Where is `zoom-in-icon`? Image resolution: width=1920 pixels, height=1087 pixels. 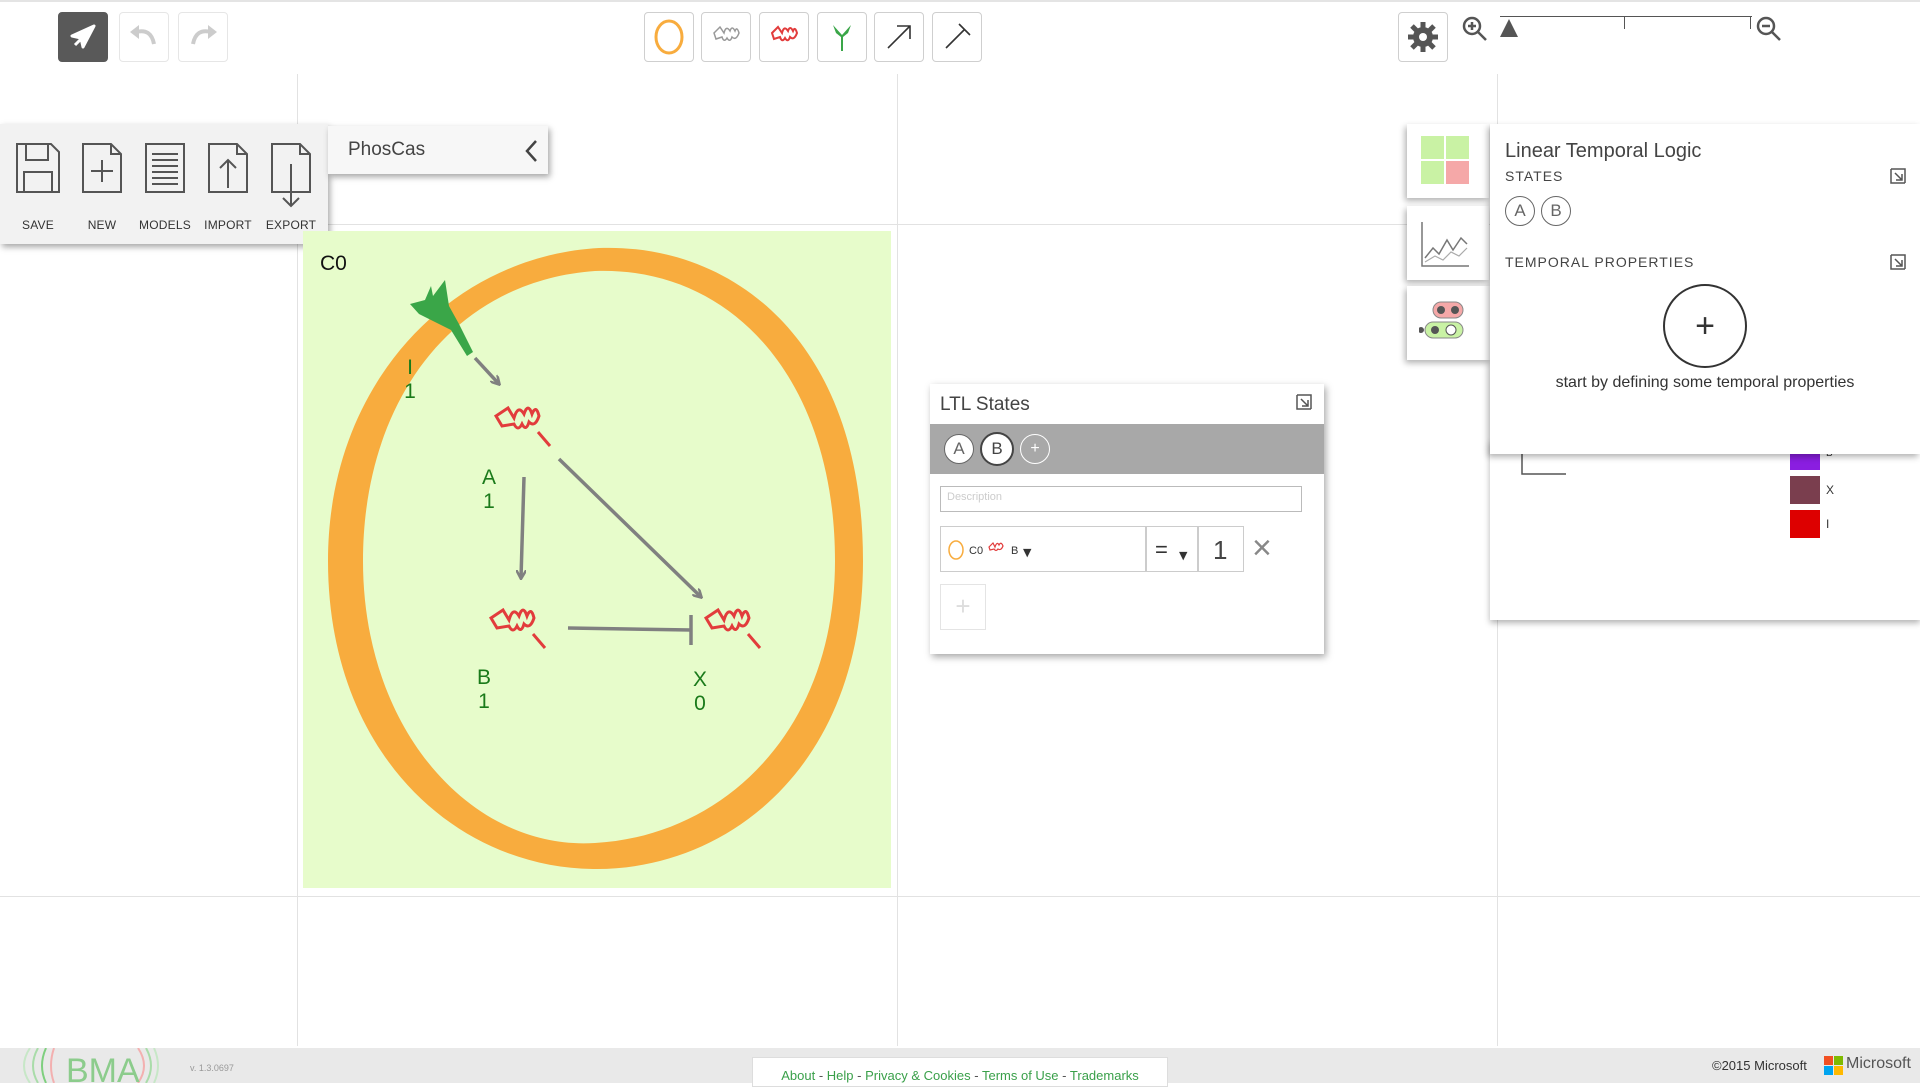
zoom-in-icon is located at coordinates (1475, 31).